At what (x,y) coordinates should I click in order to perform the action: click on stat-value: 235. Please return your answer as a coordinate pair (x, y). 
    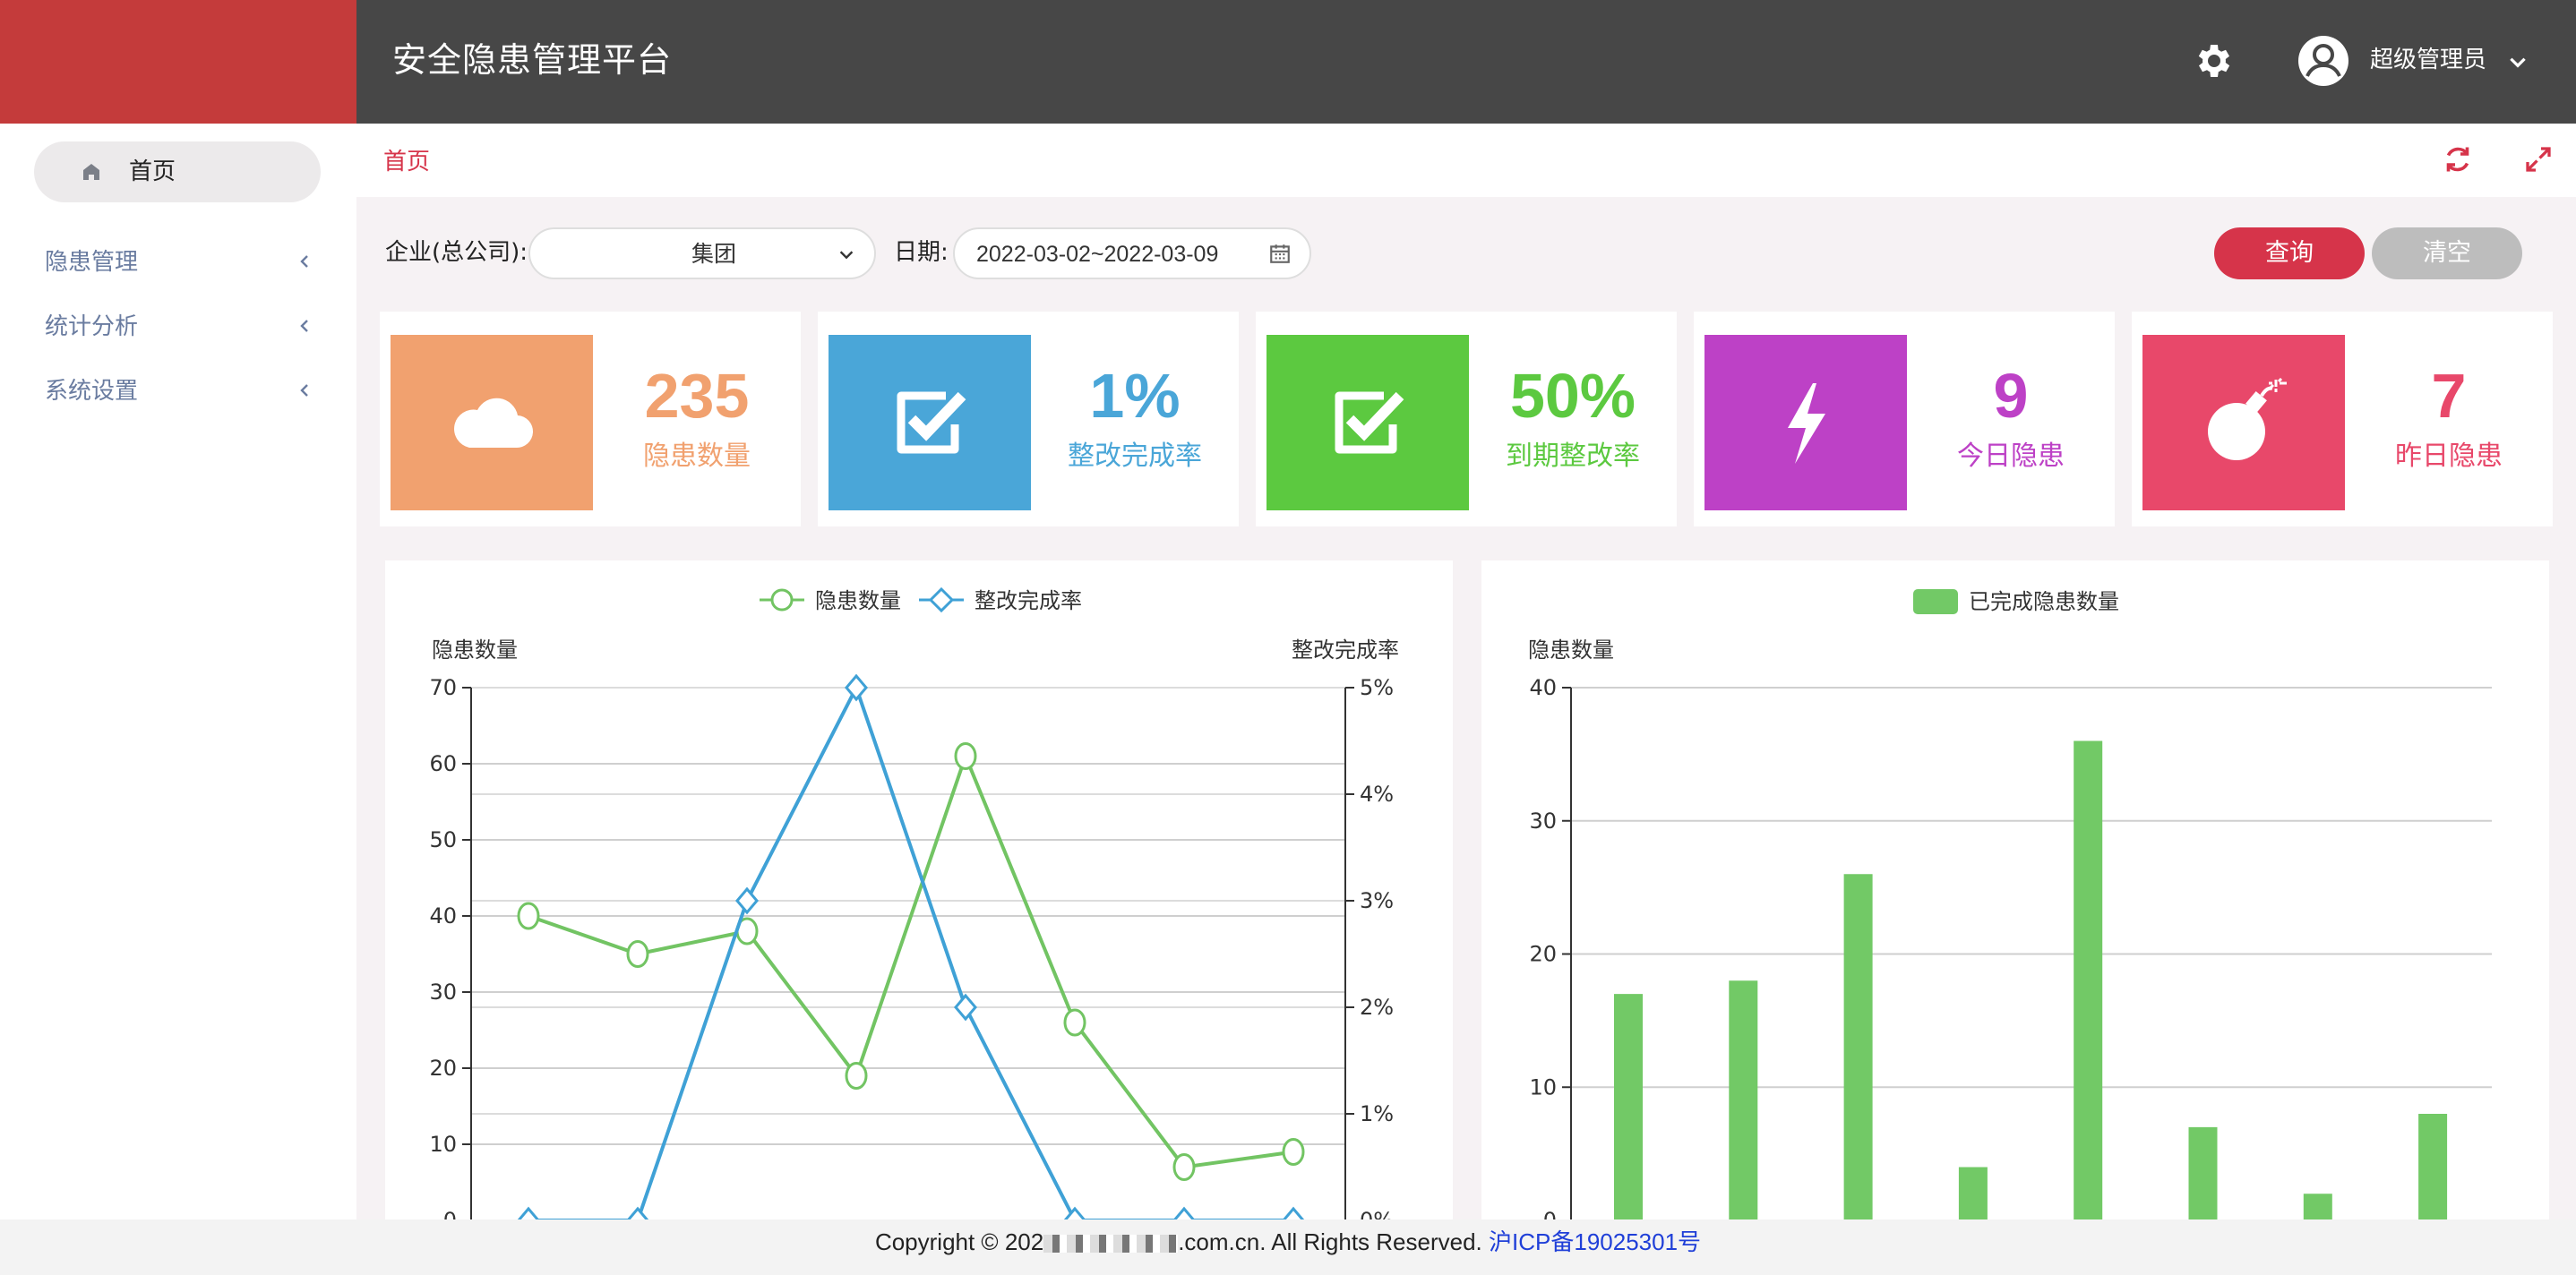
    Looking at the image, I should click on (697, 396).